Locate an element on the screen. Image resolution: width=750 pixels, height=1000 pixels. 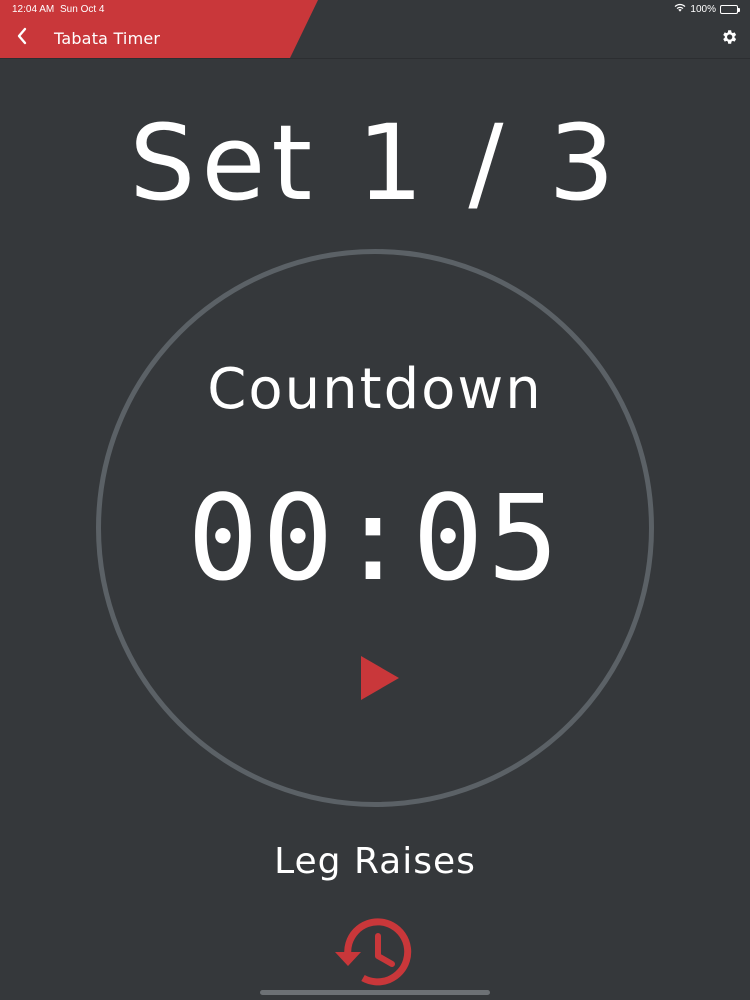
wifi-icon is located at coordinates (680, 9).